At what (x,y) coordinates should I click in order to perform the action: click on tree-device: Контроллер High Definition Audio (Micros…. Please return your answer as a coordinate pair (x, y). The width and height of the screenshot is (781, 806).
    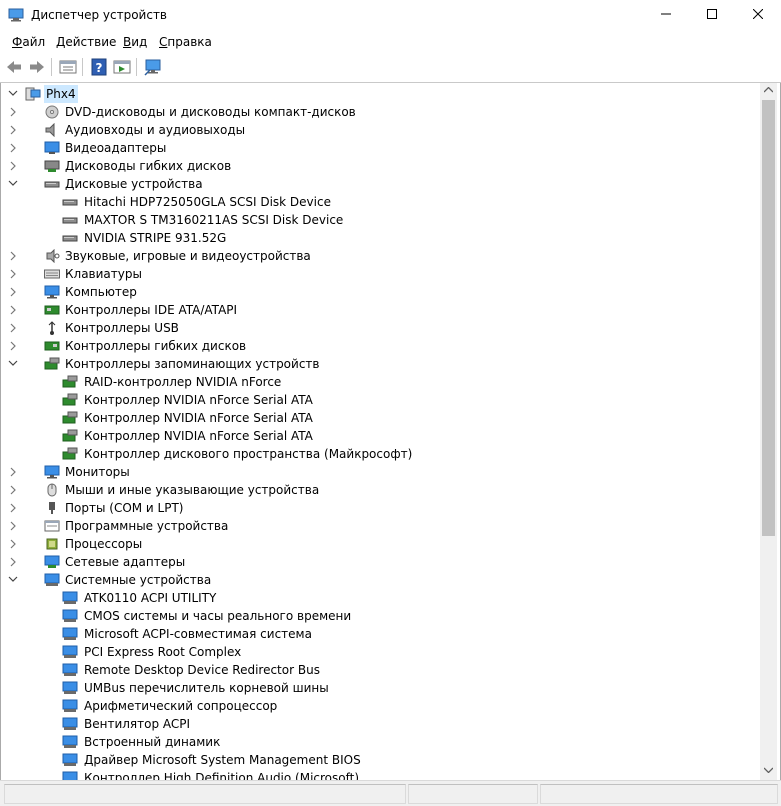
    Looking at the image, I should click on (380, 774).